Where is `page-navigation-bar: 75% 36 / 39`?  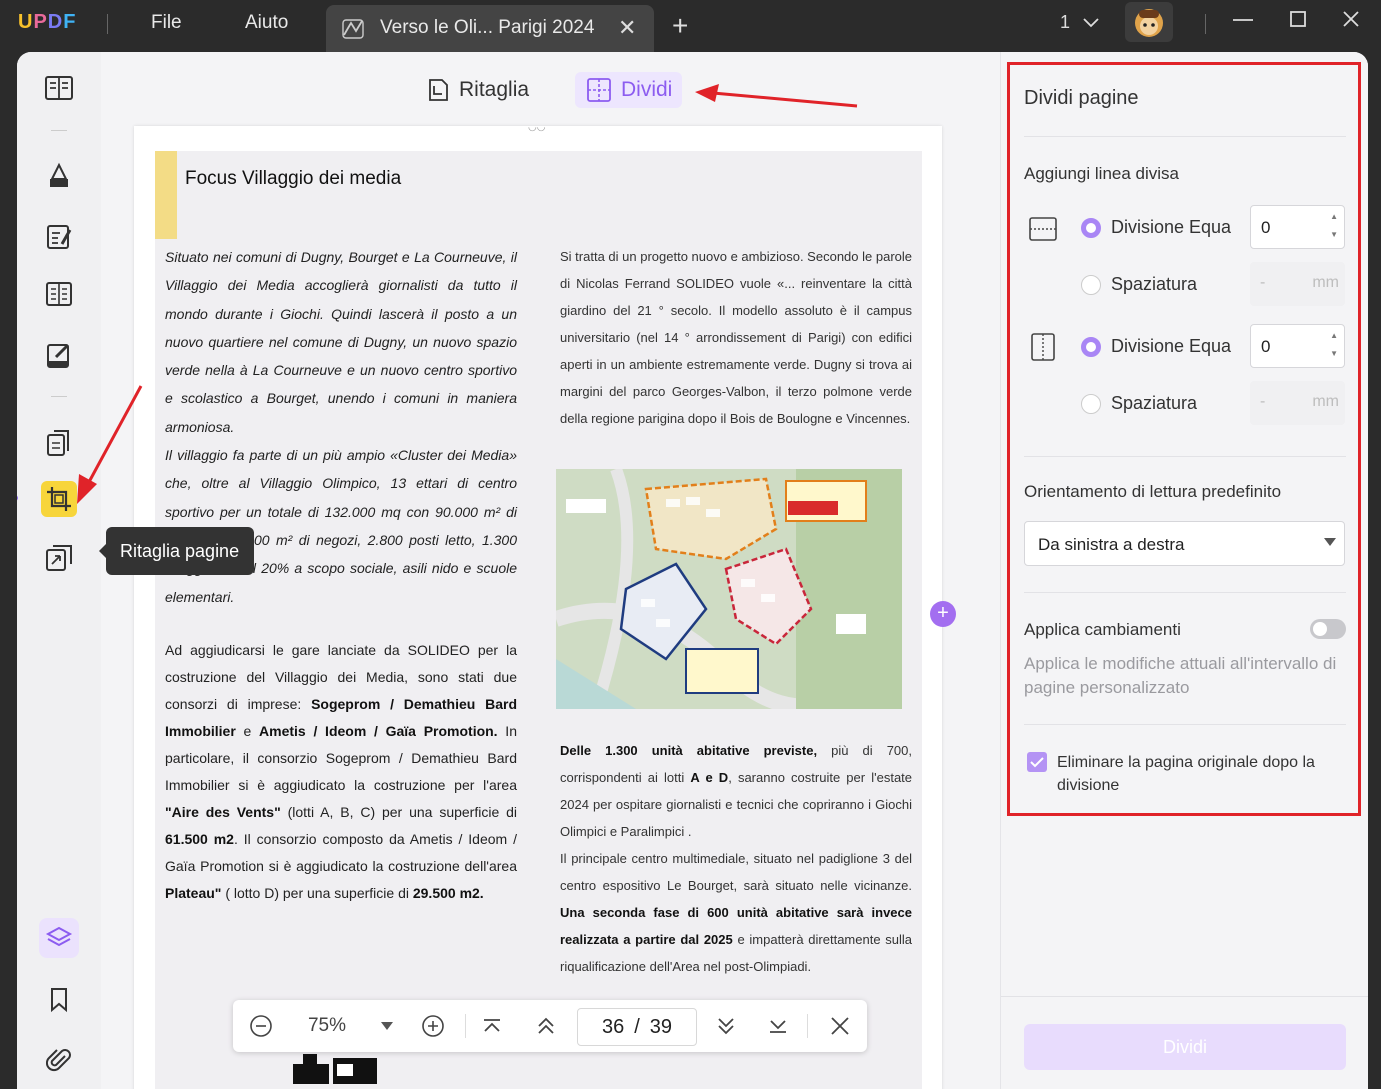 page-navigation-bar: 75% 36 / 39 is located at coordinates (550, 1026).